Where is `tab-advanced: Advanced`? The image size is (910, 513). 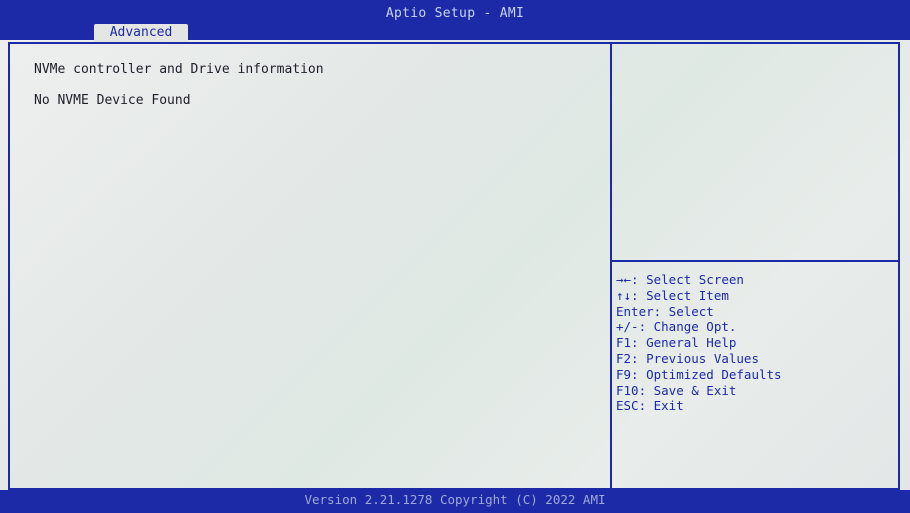
tab-advanced: Advanced is located at coordinates (141, 33).